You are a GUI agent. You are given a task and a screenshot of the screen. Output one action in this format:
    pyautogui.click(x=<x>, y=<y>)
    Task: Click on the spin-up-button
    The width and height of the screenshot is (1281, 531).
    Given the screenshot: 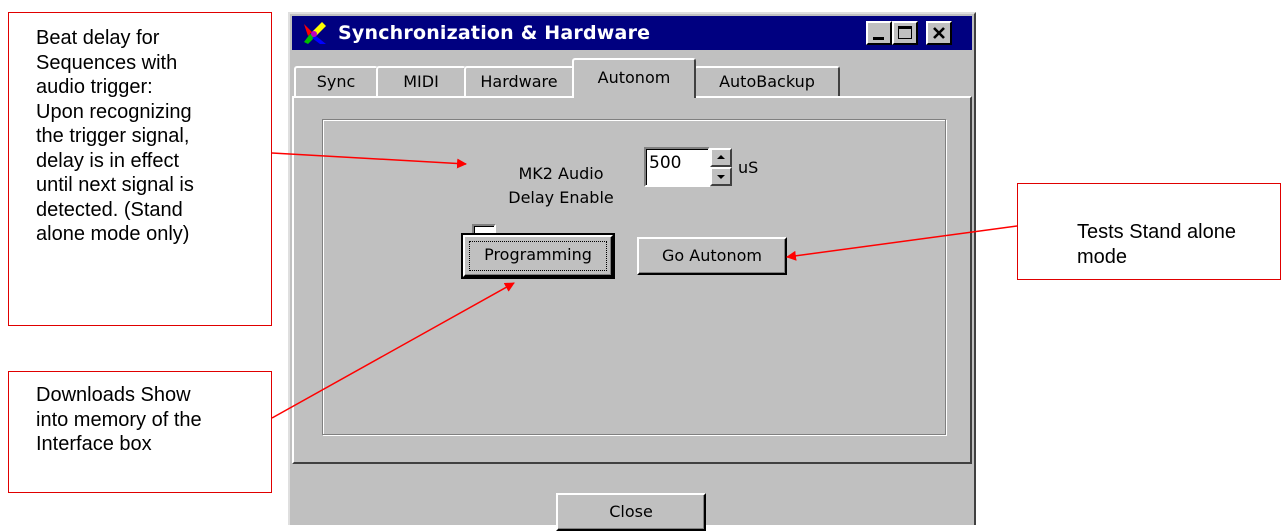 What is the action you would take?
    pyautogui.click(x=721, y=157)
    